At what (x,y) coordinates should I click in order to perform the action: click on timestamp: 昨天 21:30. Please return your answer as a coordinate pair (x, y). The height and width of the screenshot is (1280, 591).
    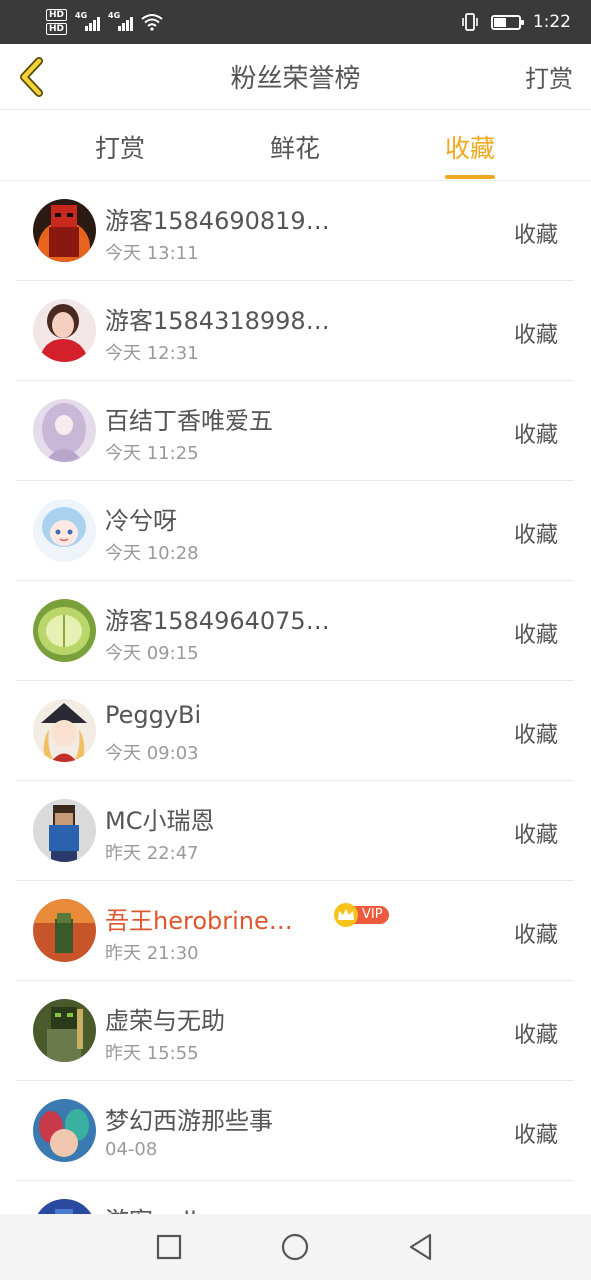
    Looking at the image, I should click on (152, 953).